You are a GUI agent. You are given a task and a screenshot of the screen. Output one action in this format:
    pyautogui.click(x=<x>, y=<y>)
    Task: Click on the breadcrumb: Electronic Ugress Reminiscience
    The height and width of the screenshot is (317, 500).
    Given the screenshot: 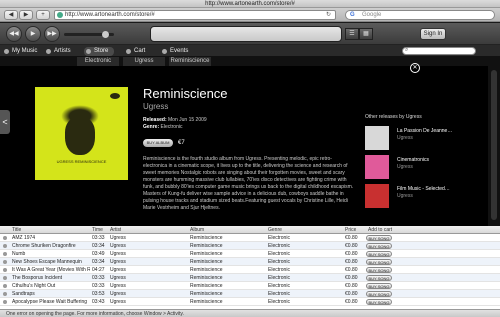 What is the action you would take?
    pyautogui.click(x=250, y=61)
    